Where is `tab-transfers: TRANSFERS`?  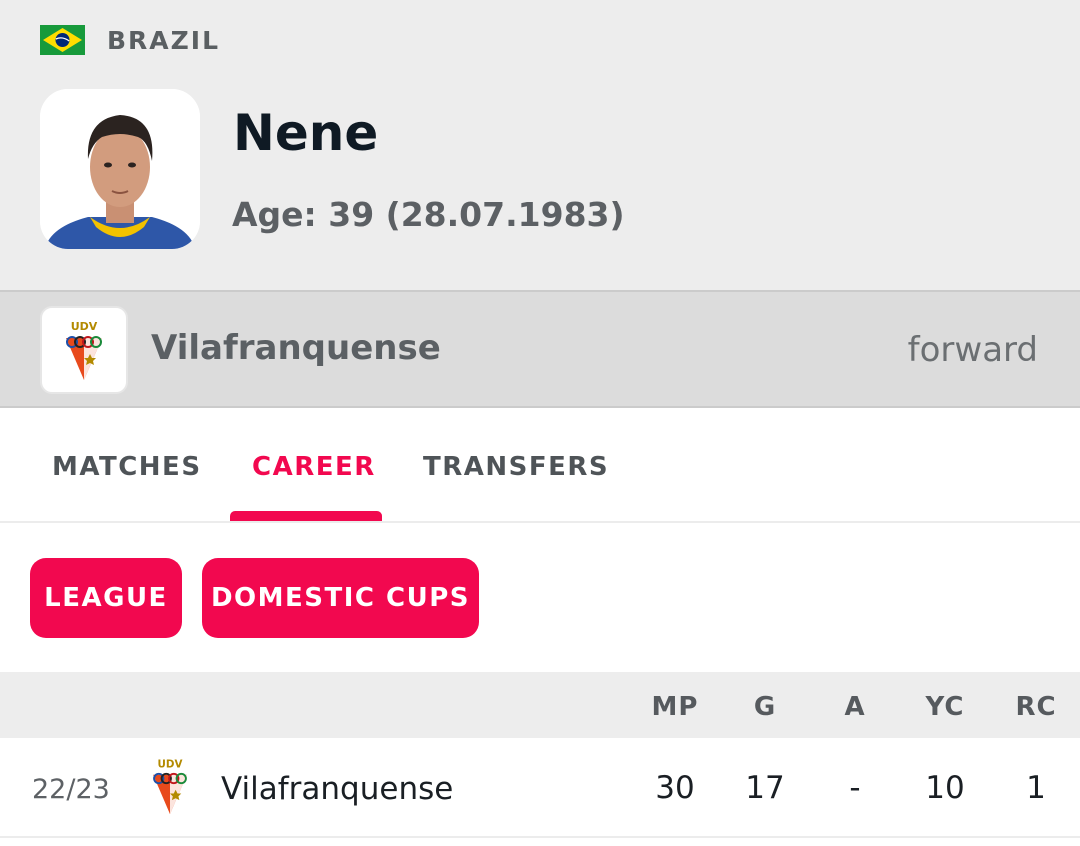 tab-transfers: TRANSFERS is located at coordinates (516, 467).